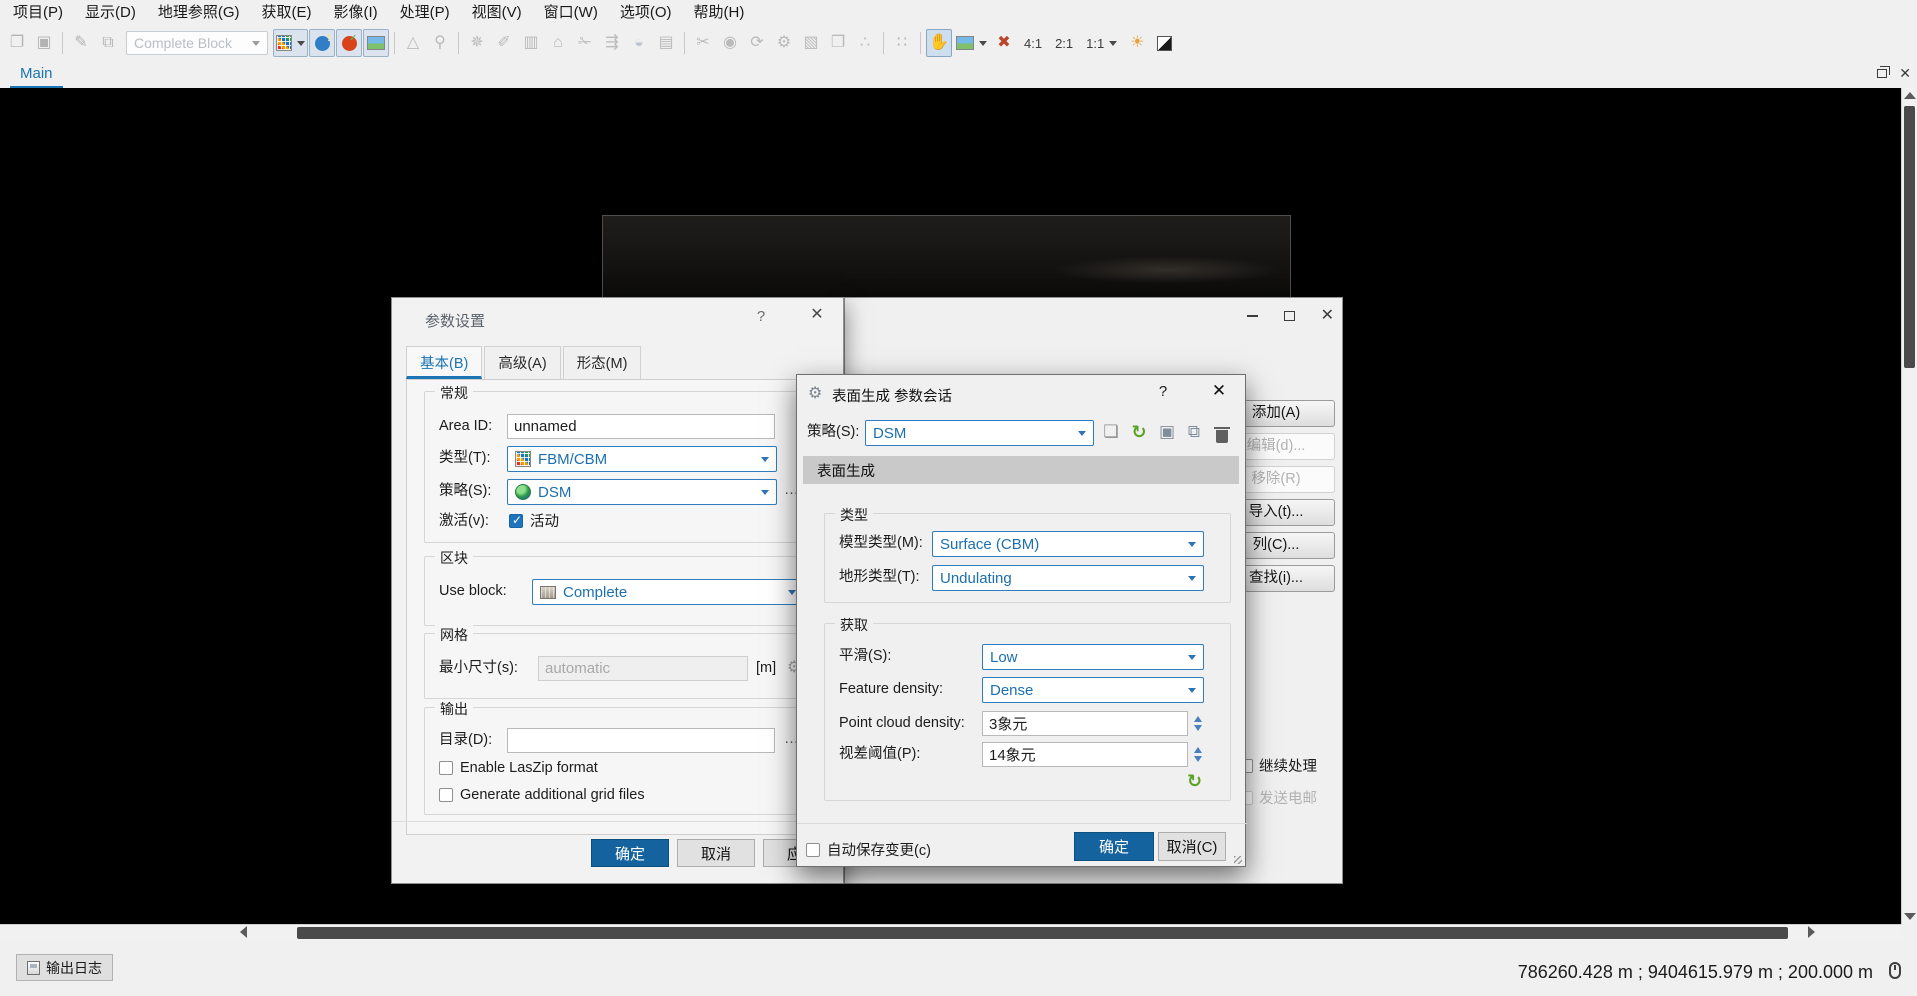  I want to click on tab-advanced: 高级(A), so click(522, 362).